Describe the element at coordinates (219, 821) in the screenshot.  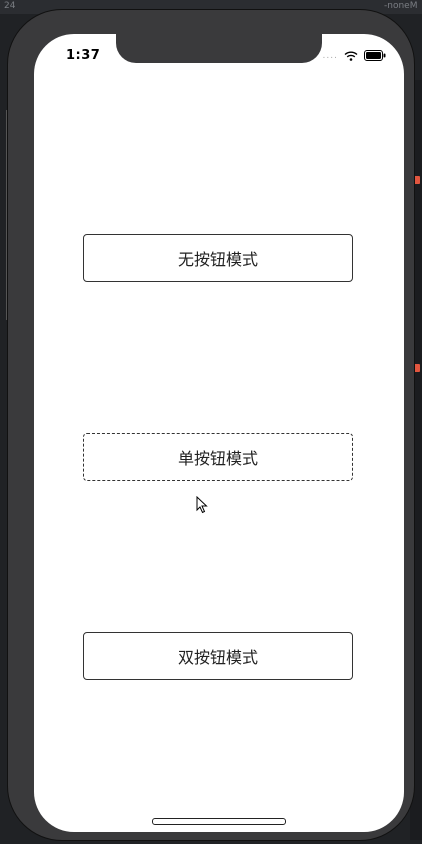
I see `home-indicator` at that location.